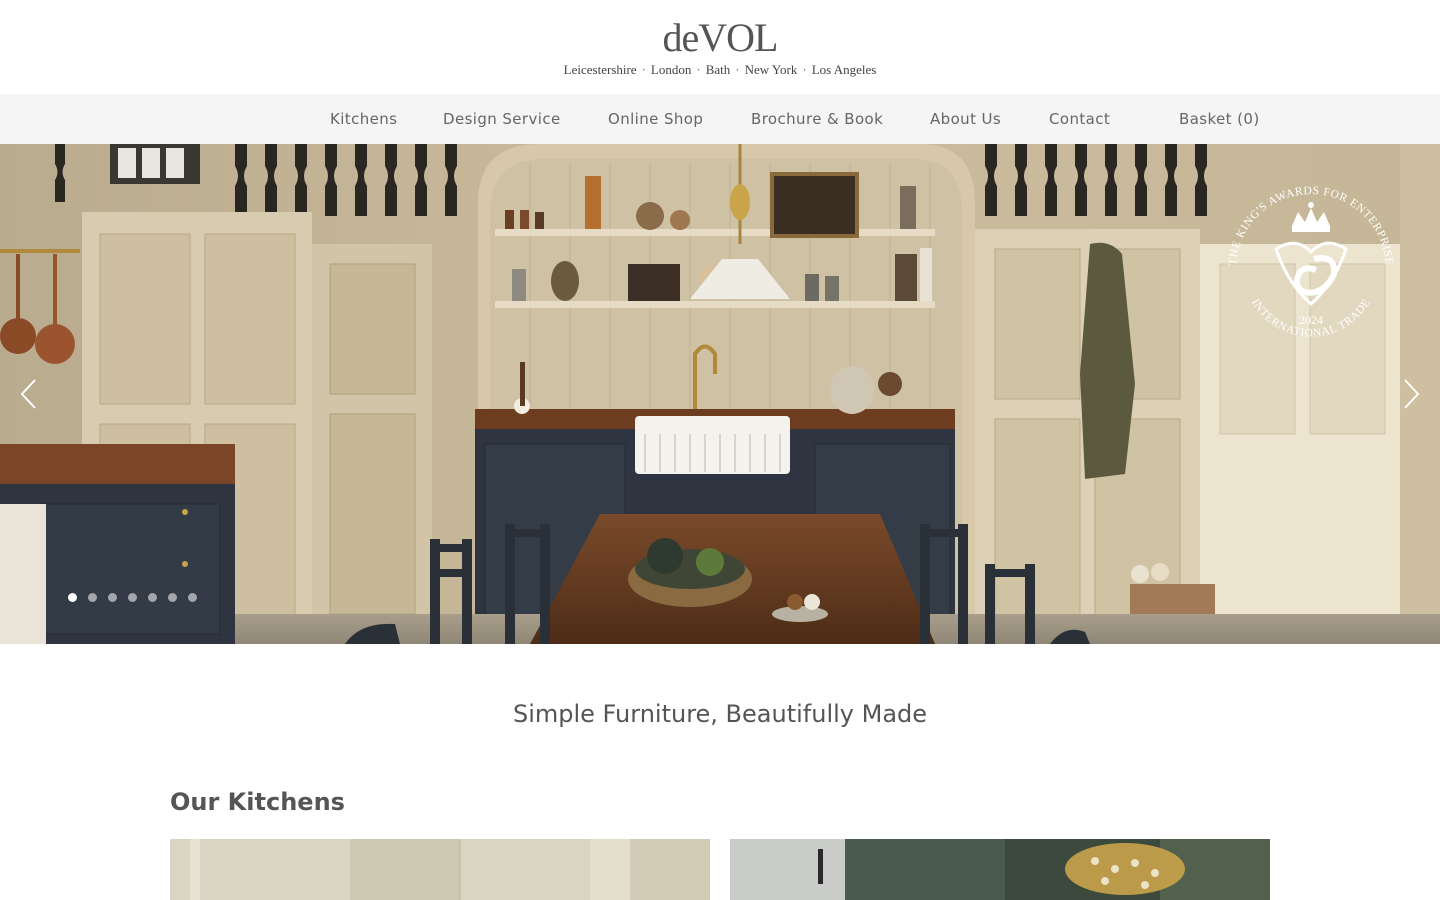  I want to click on carousel-prev-button, so click(28, 394).